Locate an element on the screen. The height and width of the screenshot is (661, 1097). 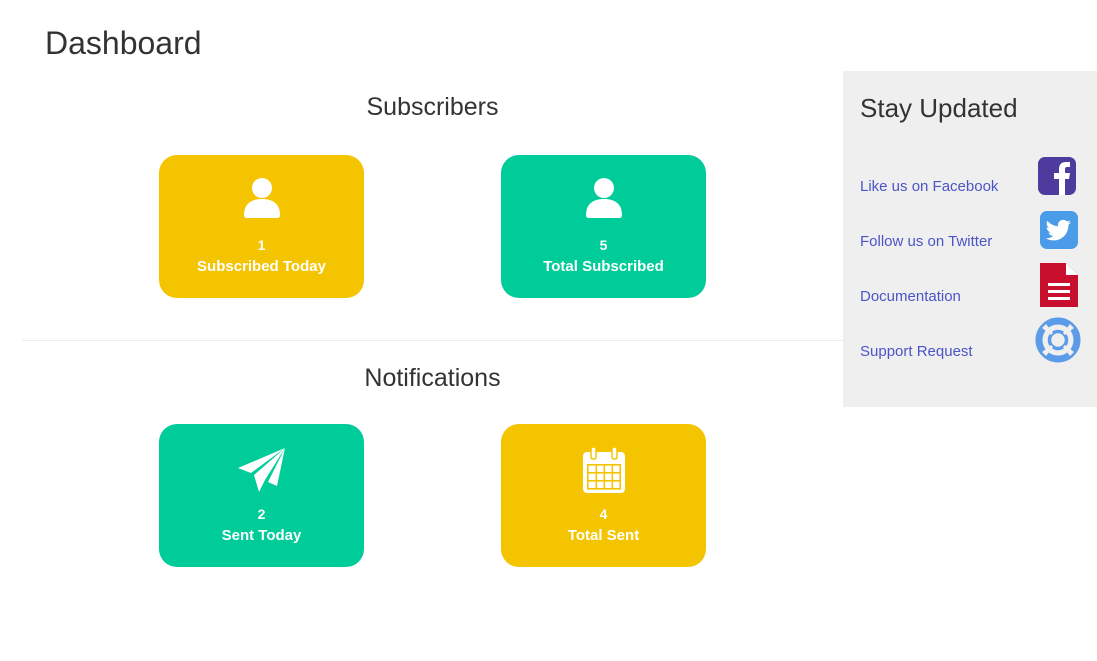
sent-today-card: 2 Sent Today is located at coordinates (261, 495).